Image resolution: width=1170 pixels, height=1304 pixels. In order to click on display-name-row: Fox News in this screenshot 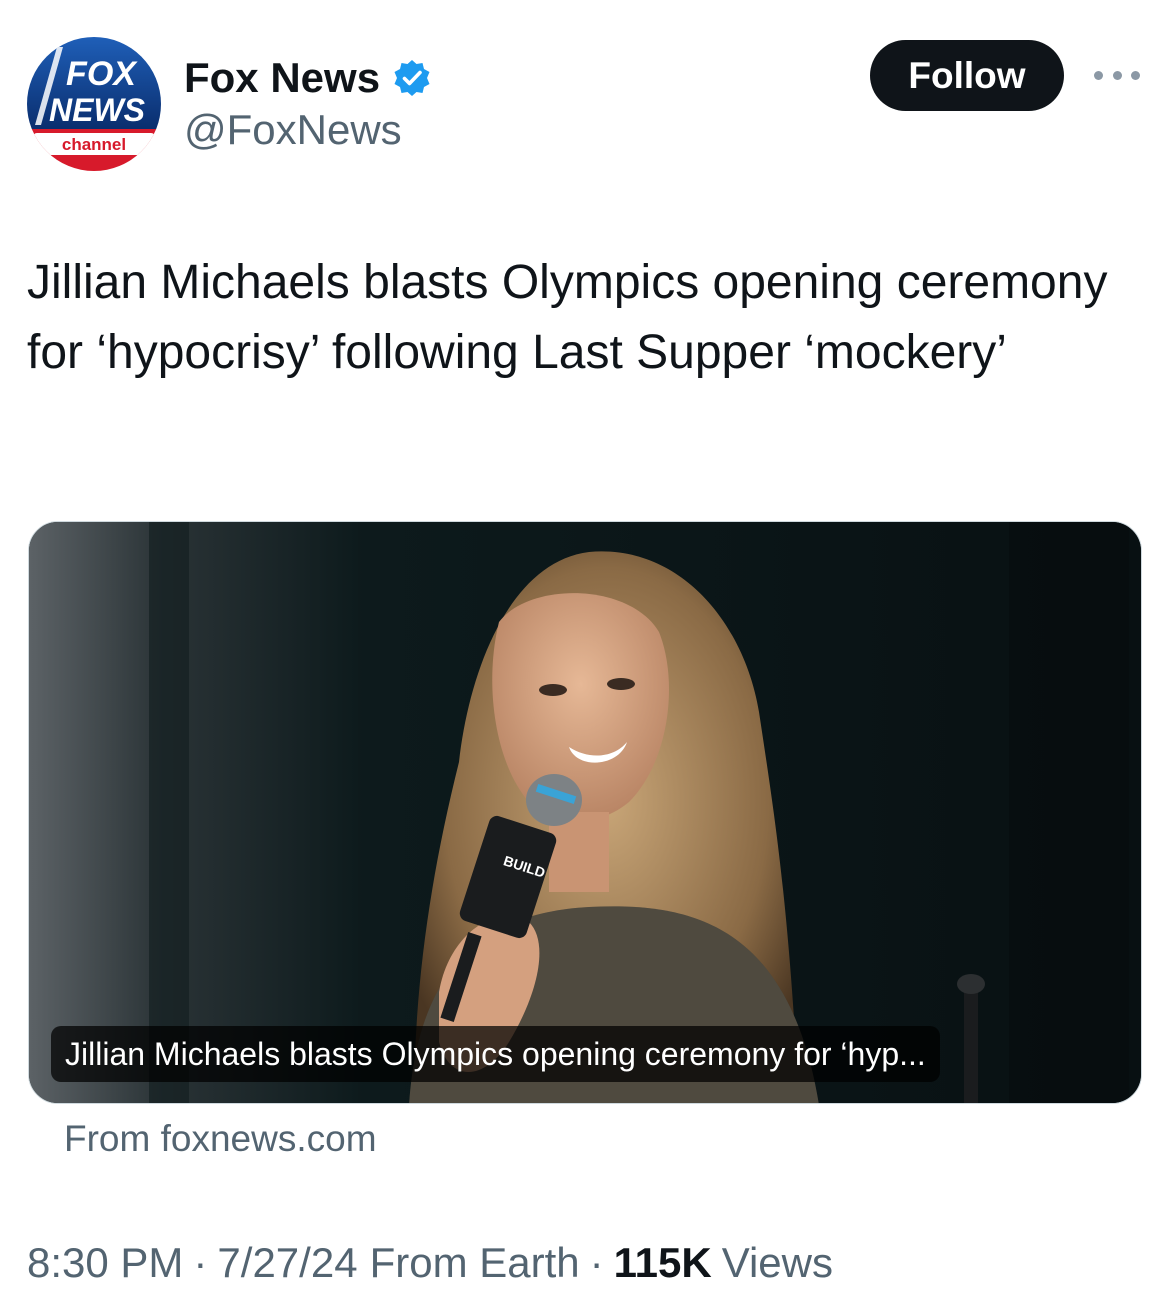, I will do `click(308, 78)`.